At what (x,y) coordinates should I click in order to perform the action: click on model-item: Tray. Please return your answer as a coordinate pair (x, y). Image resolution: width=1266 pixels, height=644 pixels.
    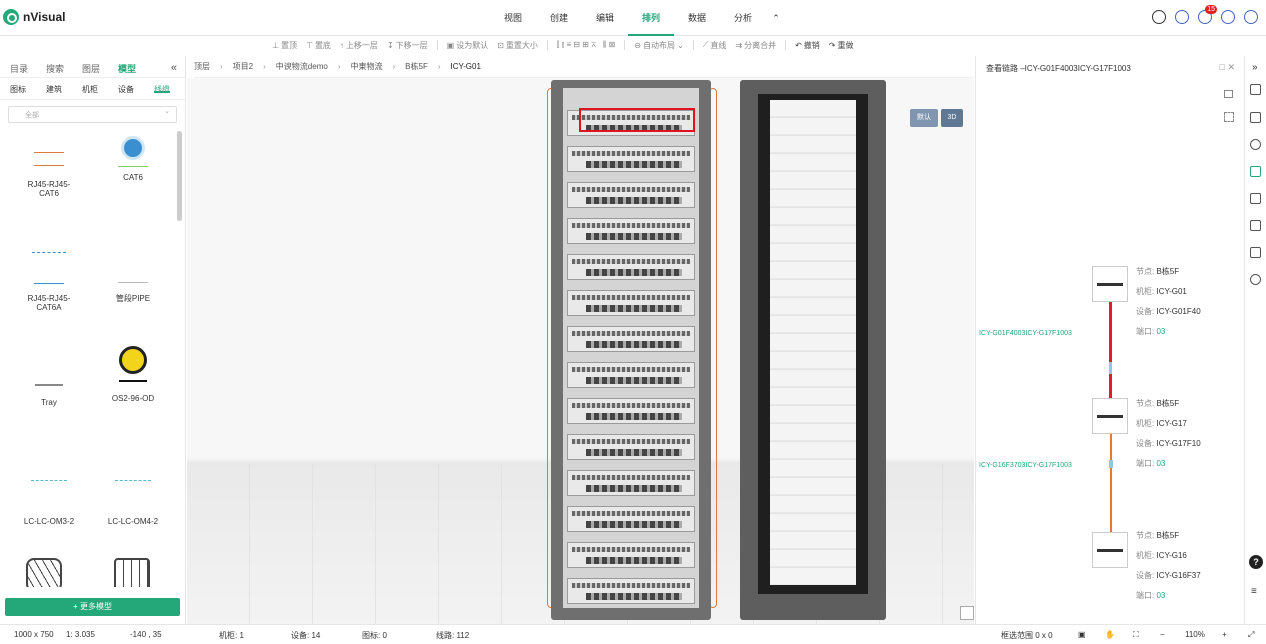
    Looking at the image, I should click on (49, 395).